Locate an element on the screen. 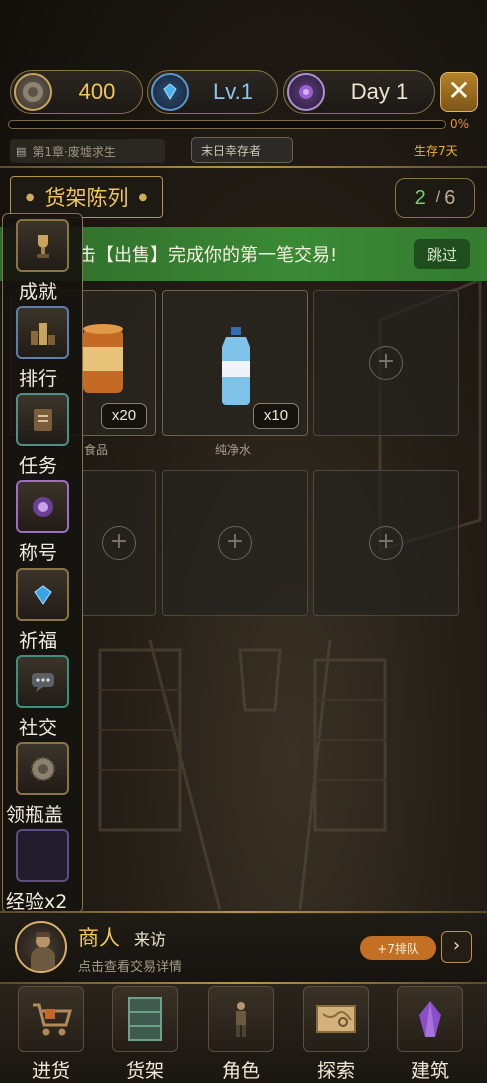 Image resolution: width=487 pixels, height=1083 pixels. progress-percent: 0% is located at coordinates (460, 124).